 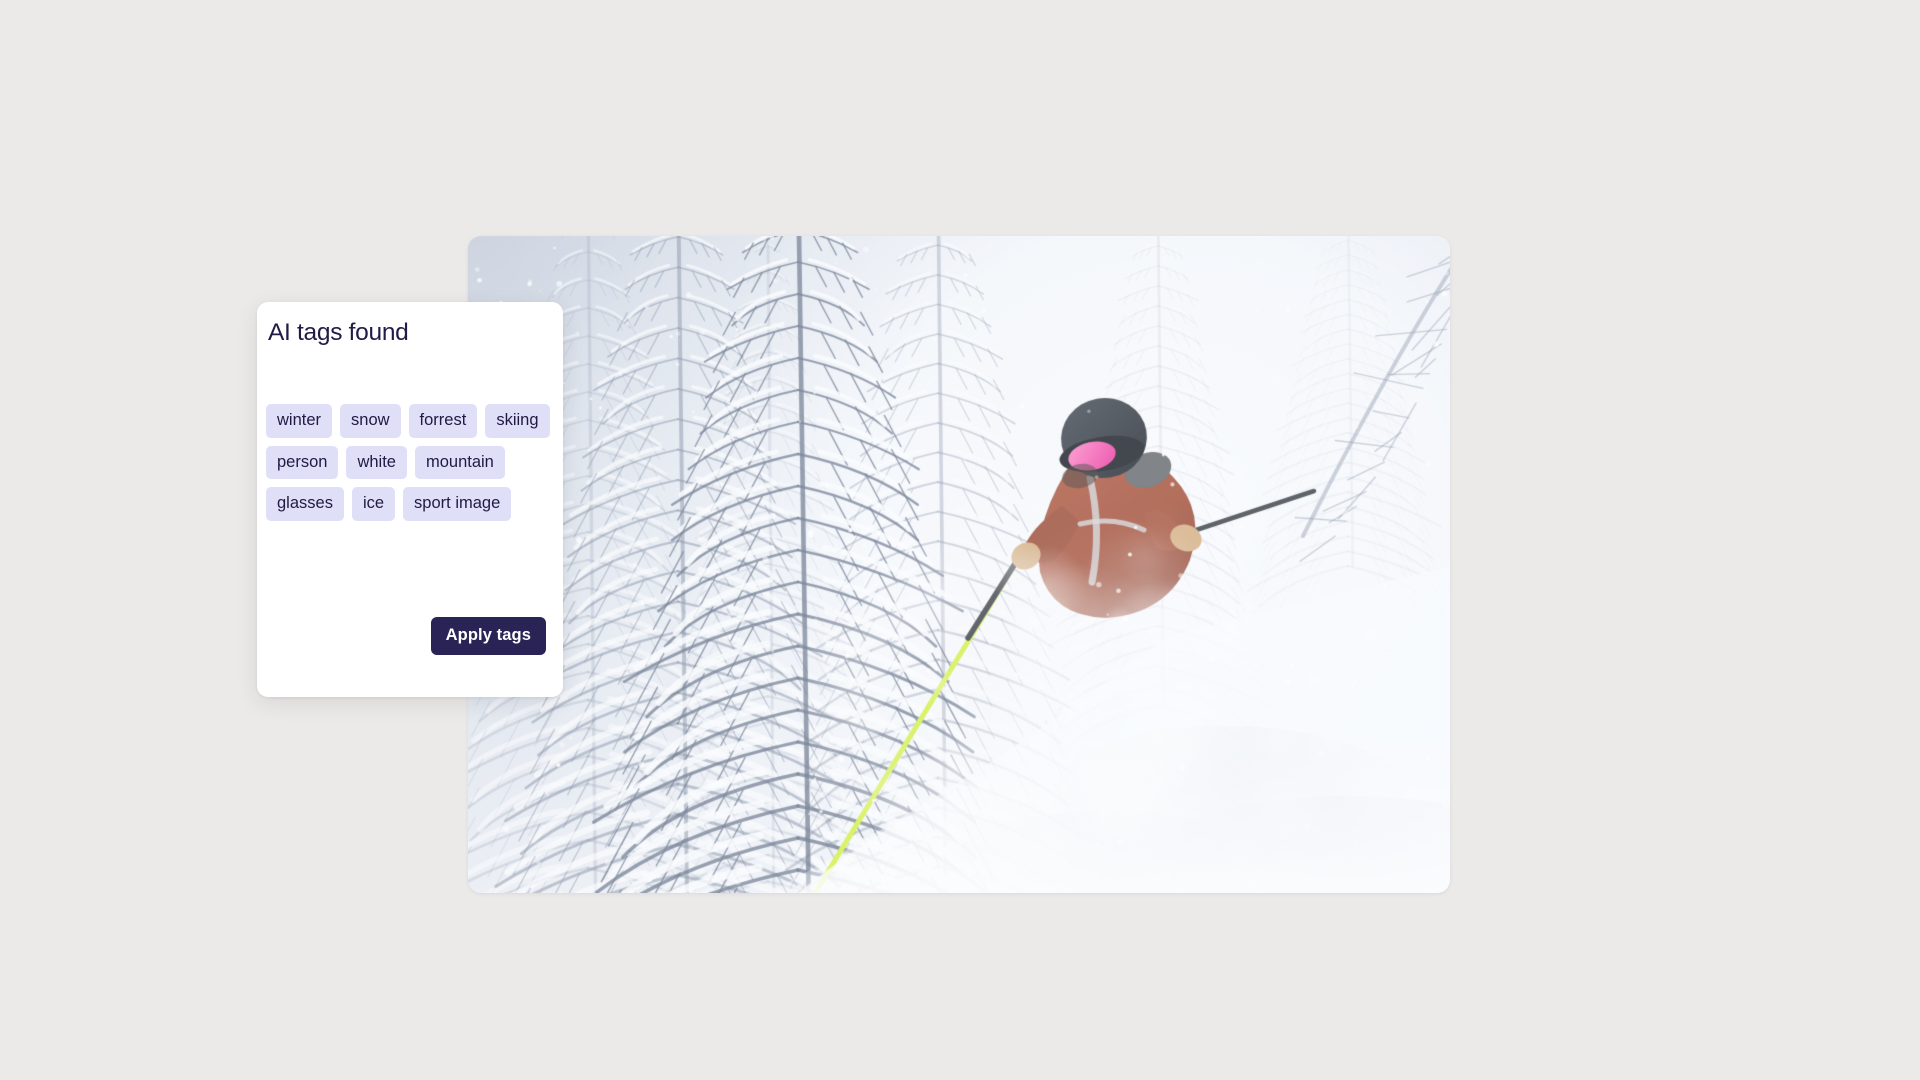 I want to click on tag-pill: ice, so click(x=373, y=504).